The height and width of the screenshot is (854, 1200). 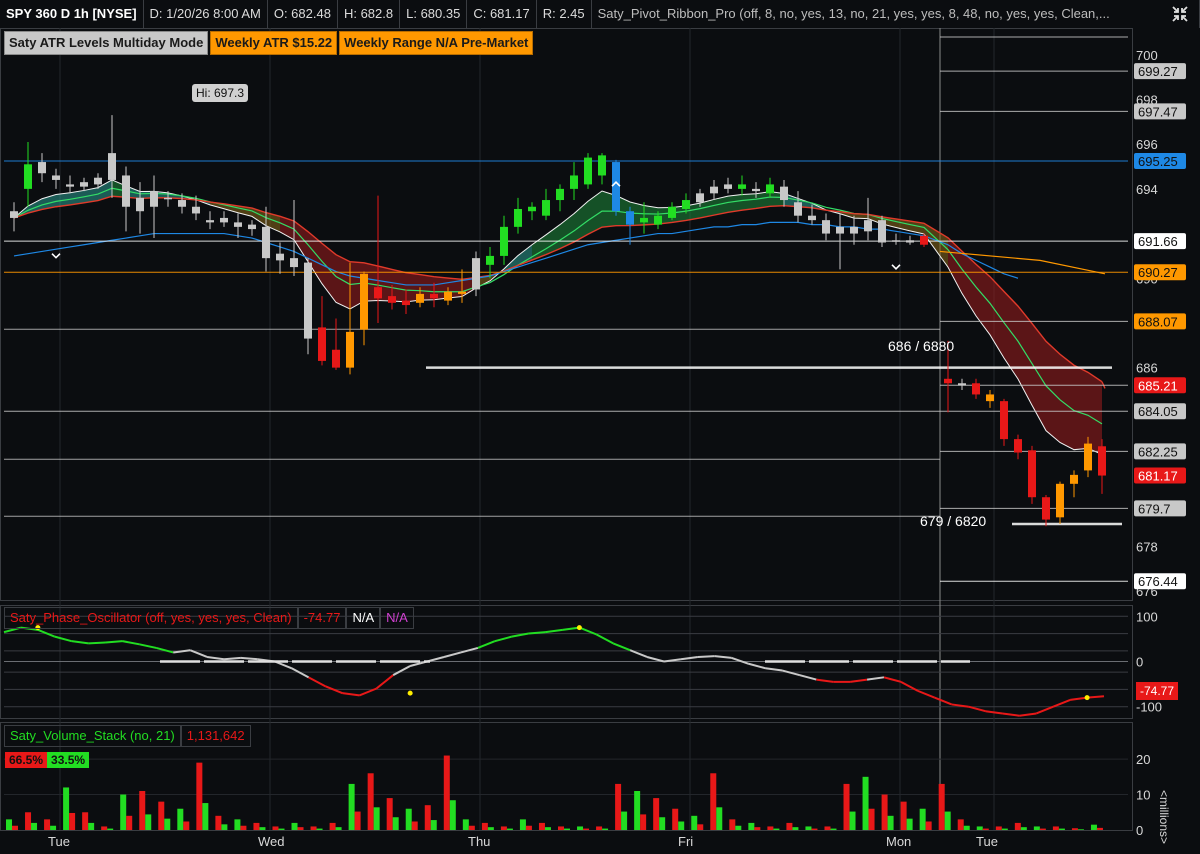 I want to click on volume-tick-label: 20, so click(x=1143, y=759).